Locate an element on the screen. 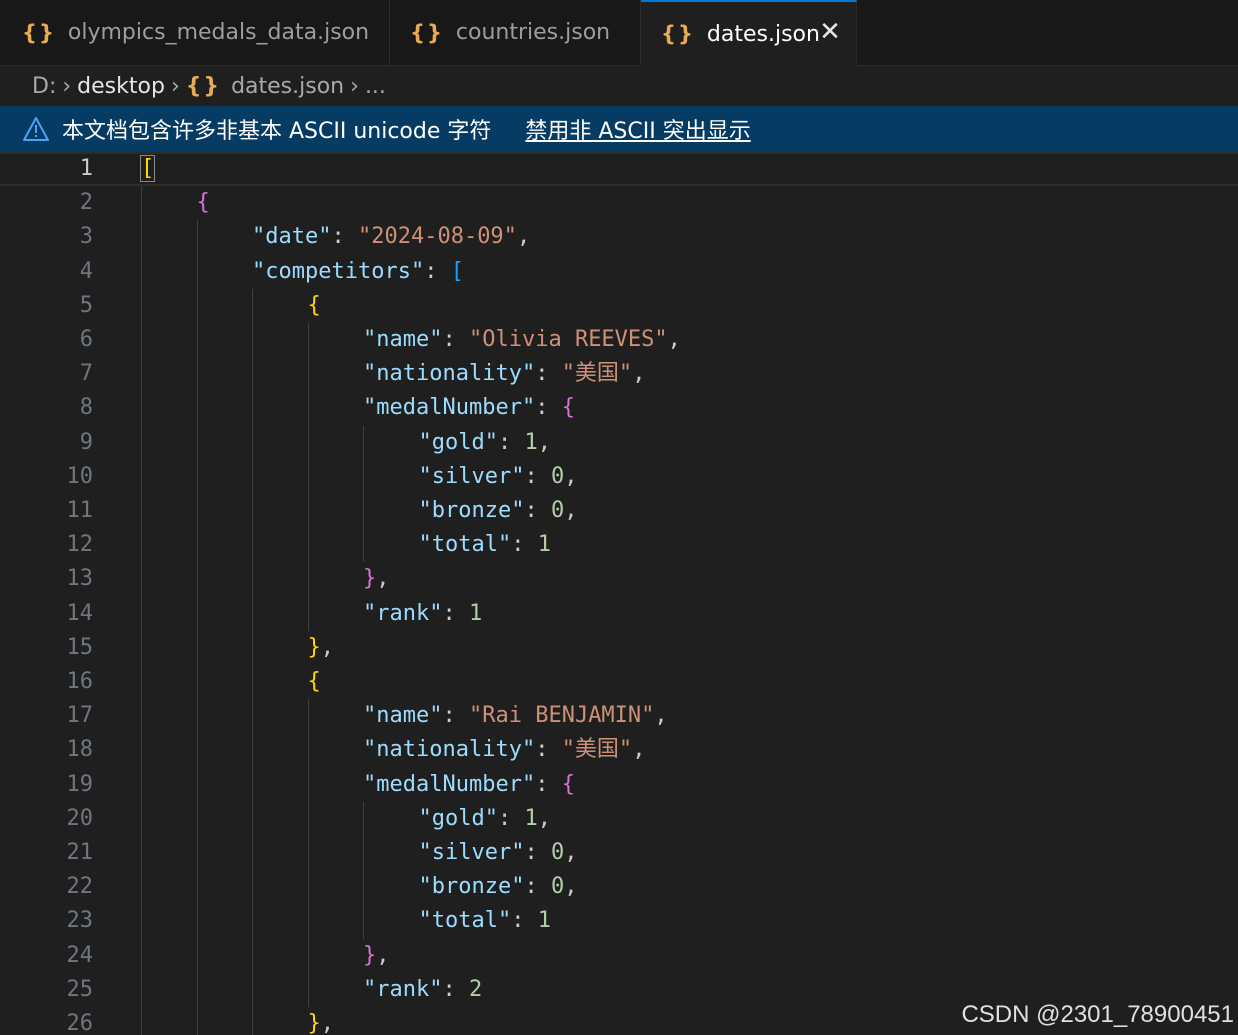  code-line: 13}, is located at coordinates (619, 579).